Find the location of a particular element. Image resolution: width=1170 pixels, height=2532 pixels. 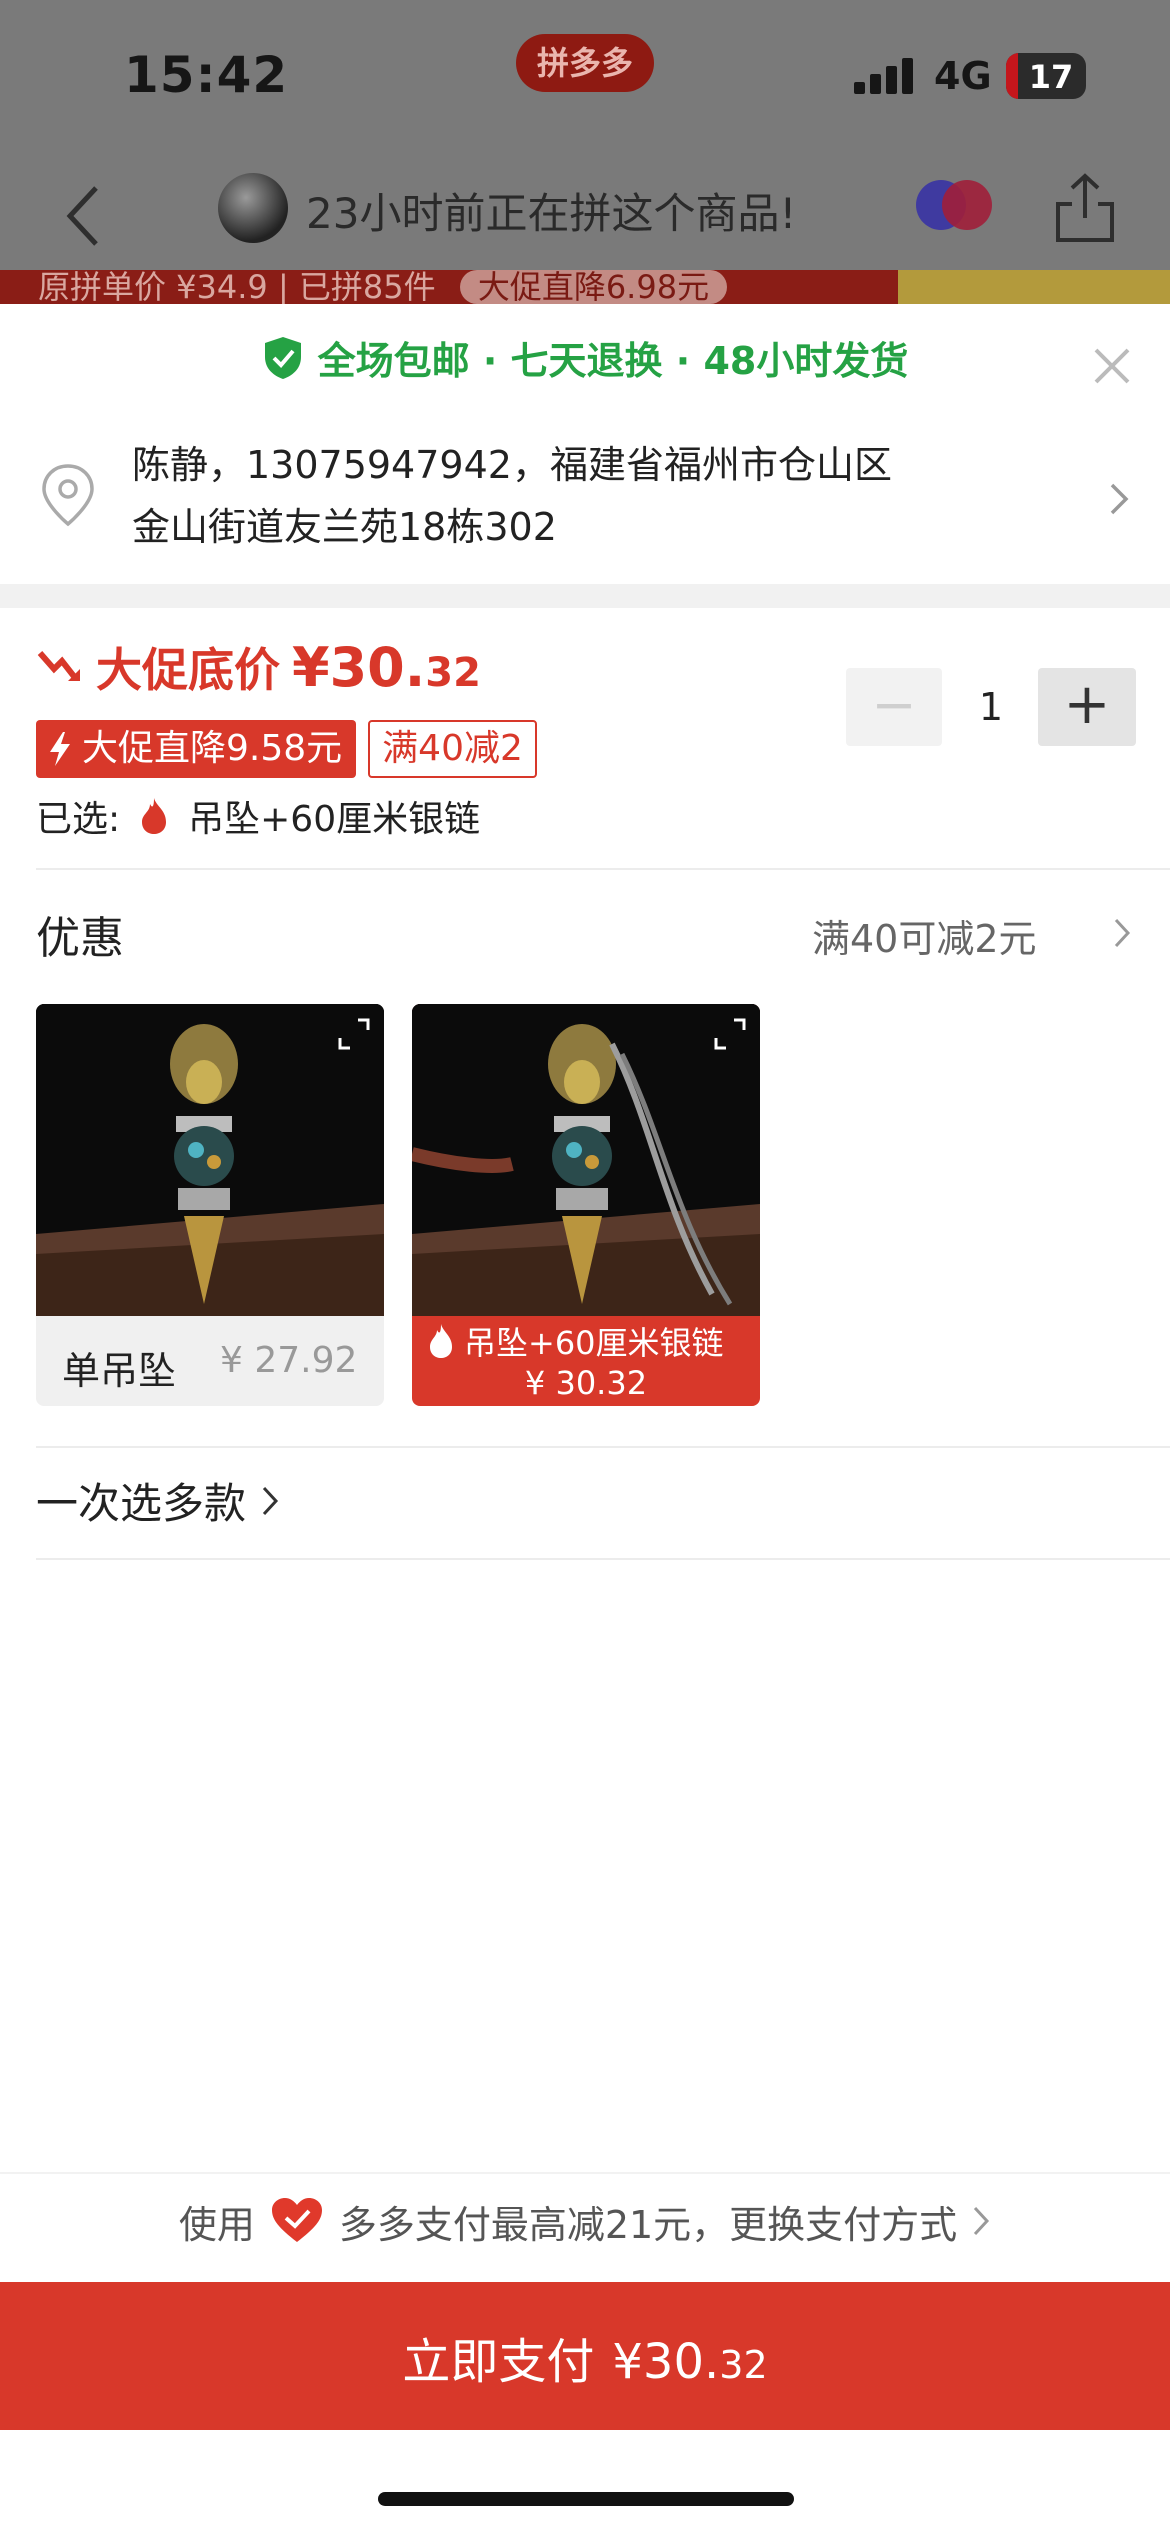

variant-price: ¥ 30.32 is located at coordinates (586, 1383).